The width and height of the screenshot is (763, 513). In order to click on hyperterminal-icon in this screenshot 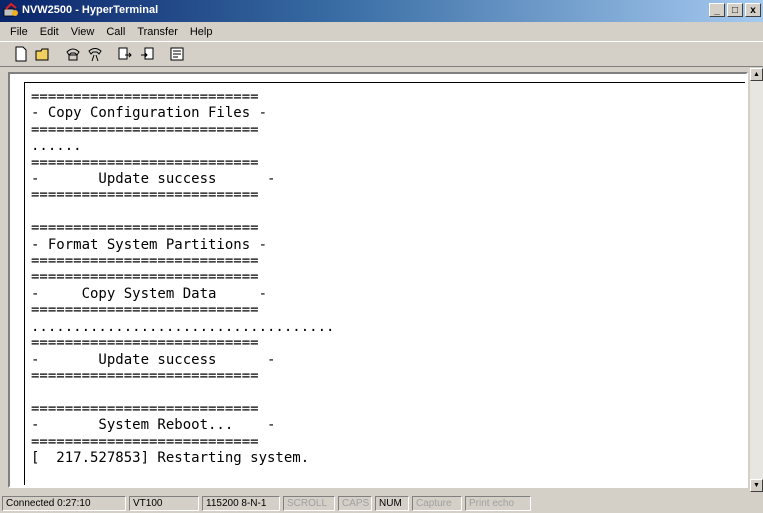, I will do `click(10, 10)`.